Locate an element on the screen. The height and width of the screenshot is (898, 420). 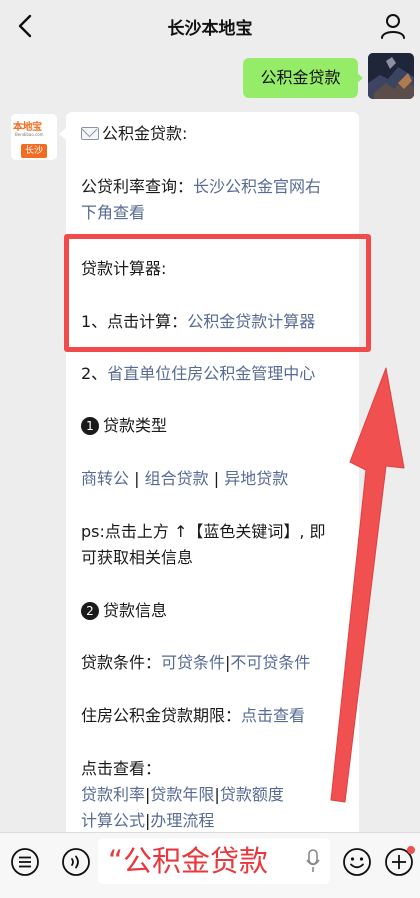
loan-type-link-commercial: 商转公 is located at coordinates (105, 478).